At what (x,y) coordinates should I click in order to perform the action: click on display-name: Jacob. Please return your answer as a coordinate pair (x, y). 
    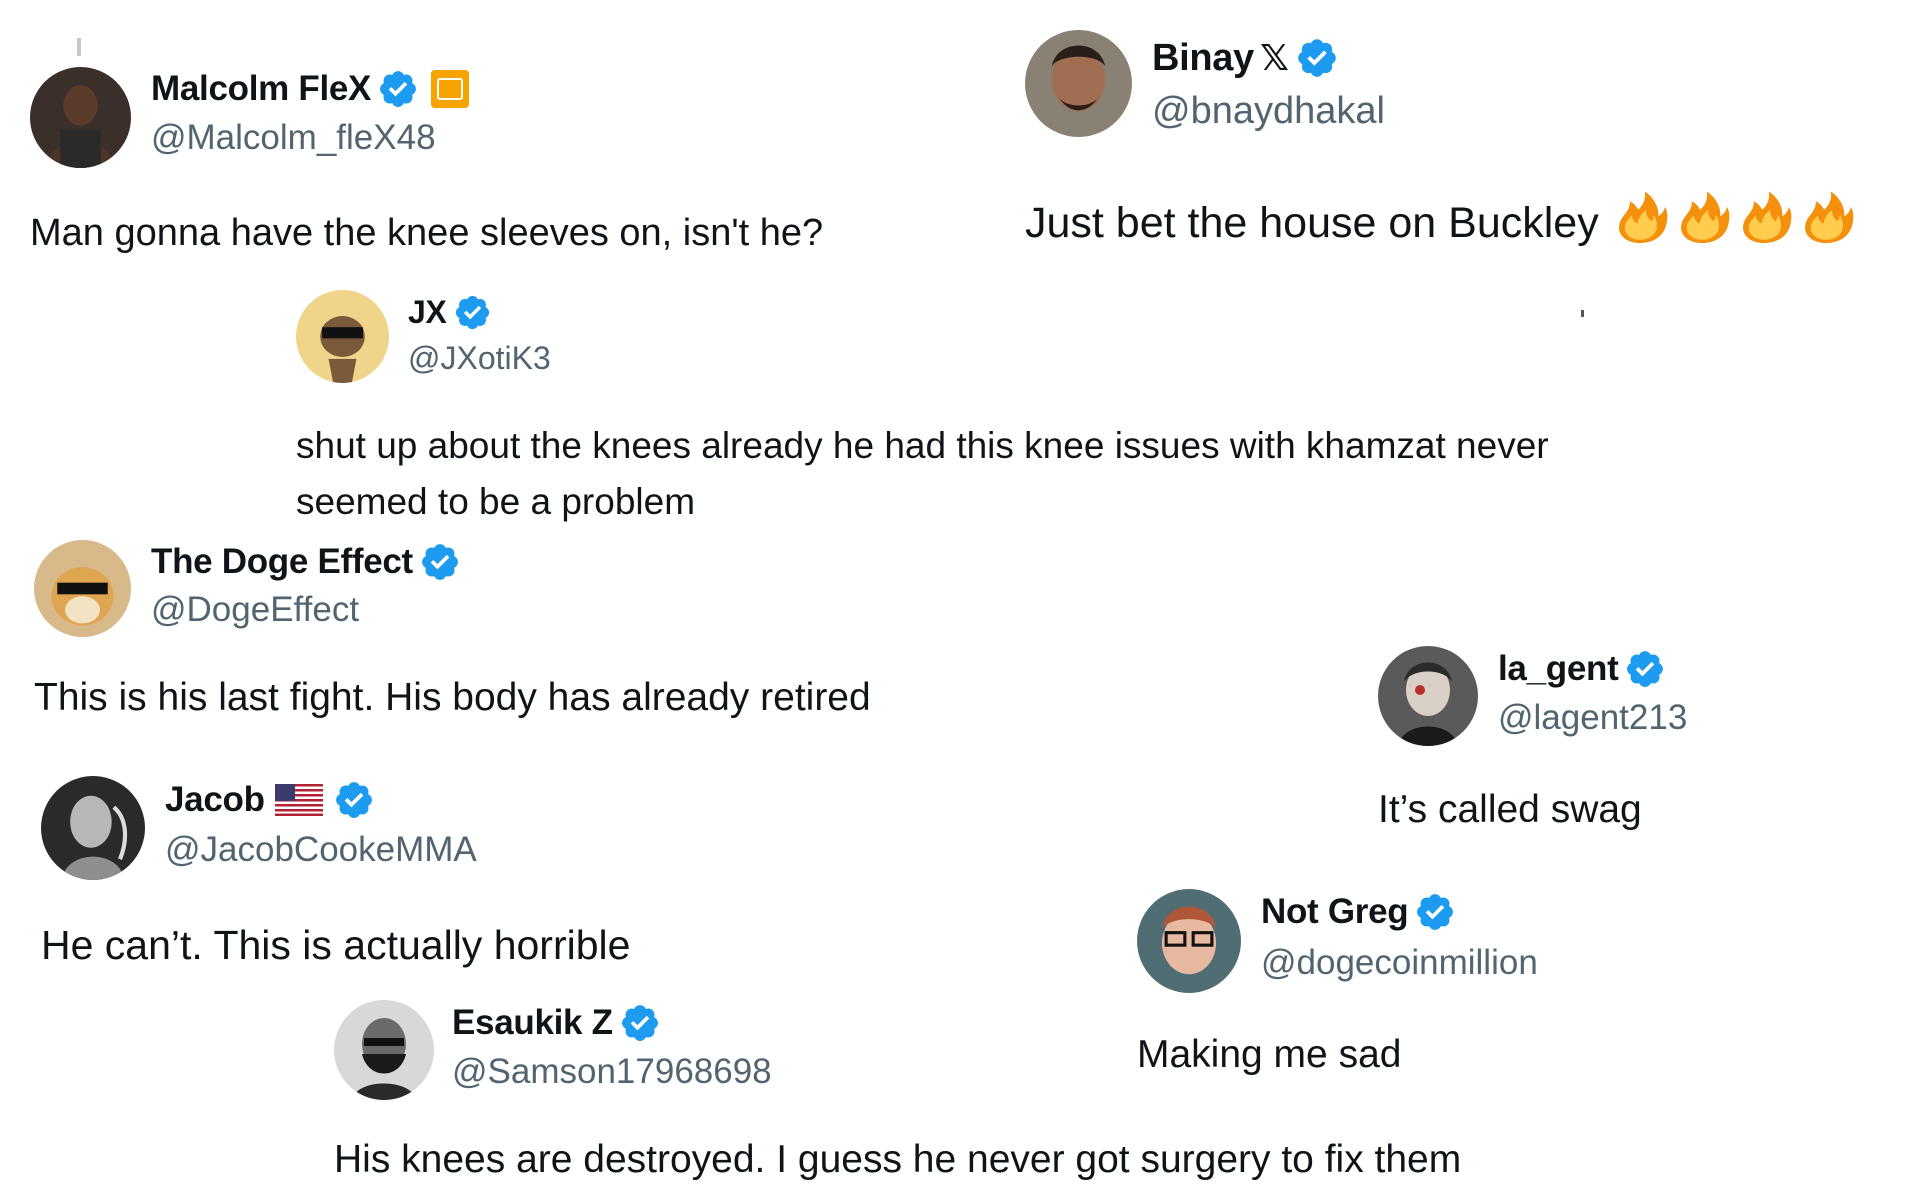
    Looking at the image, I should click on (215, 800).